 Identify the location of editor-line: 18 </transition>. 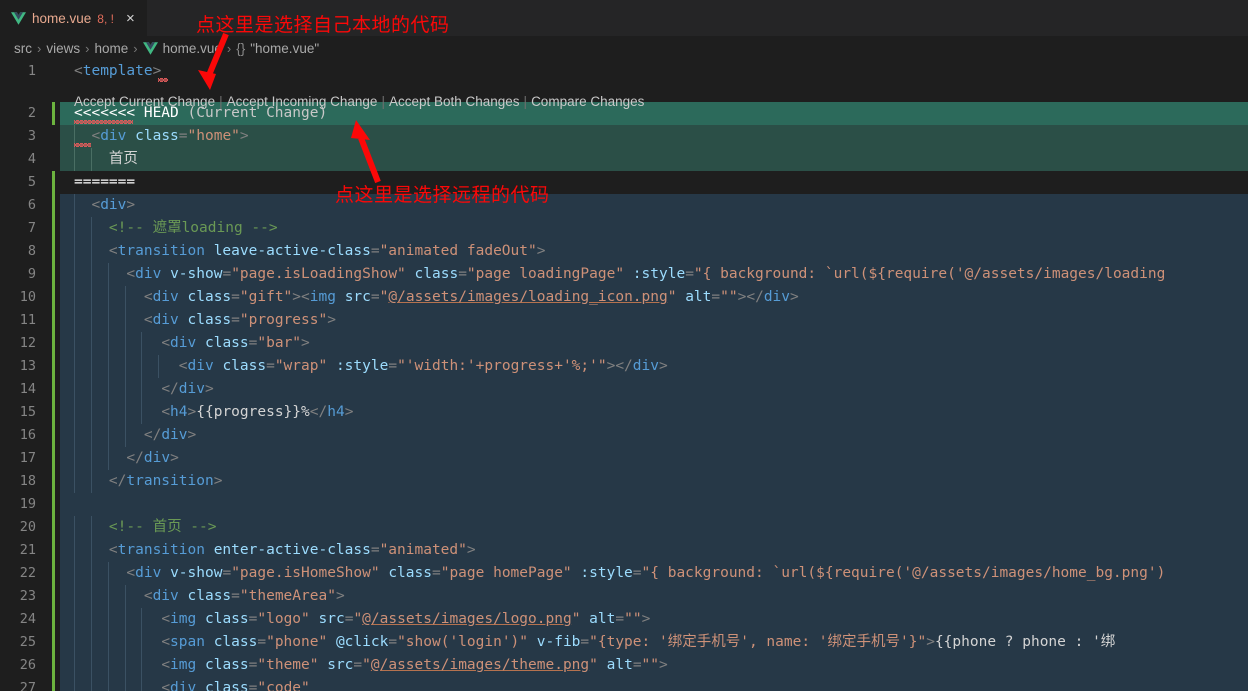
(624, 481).